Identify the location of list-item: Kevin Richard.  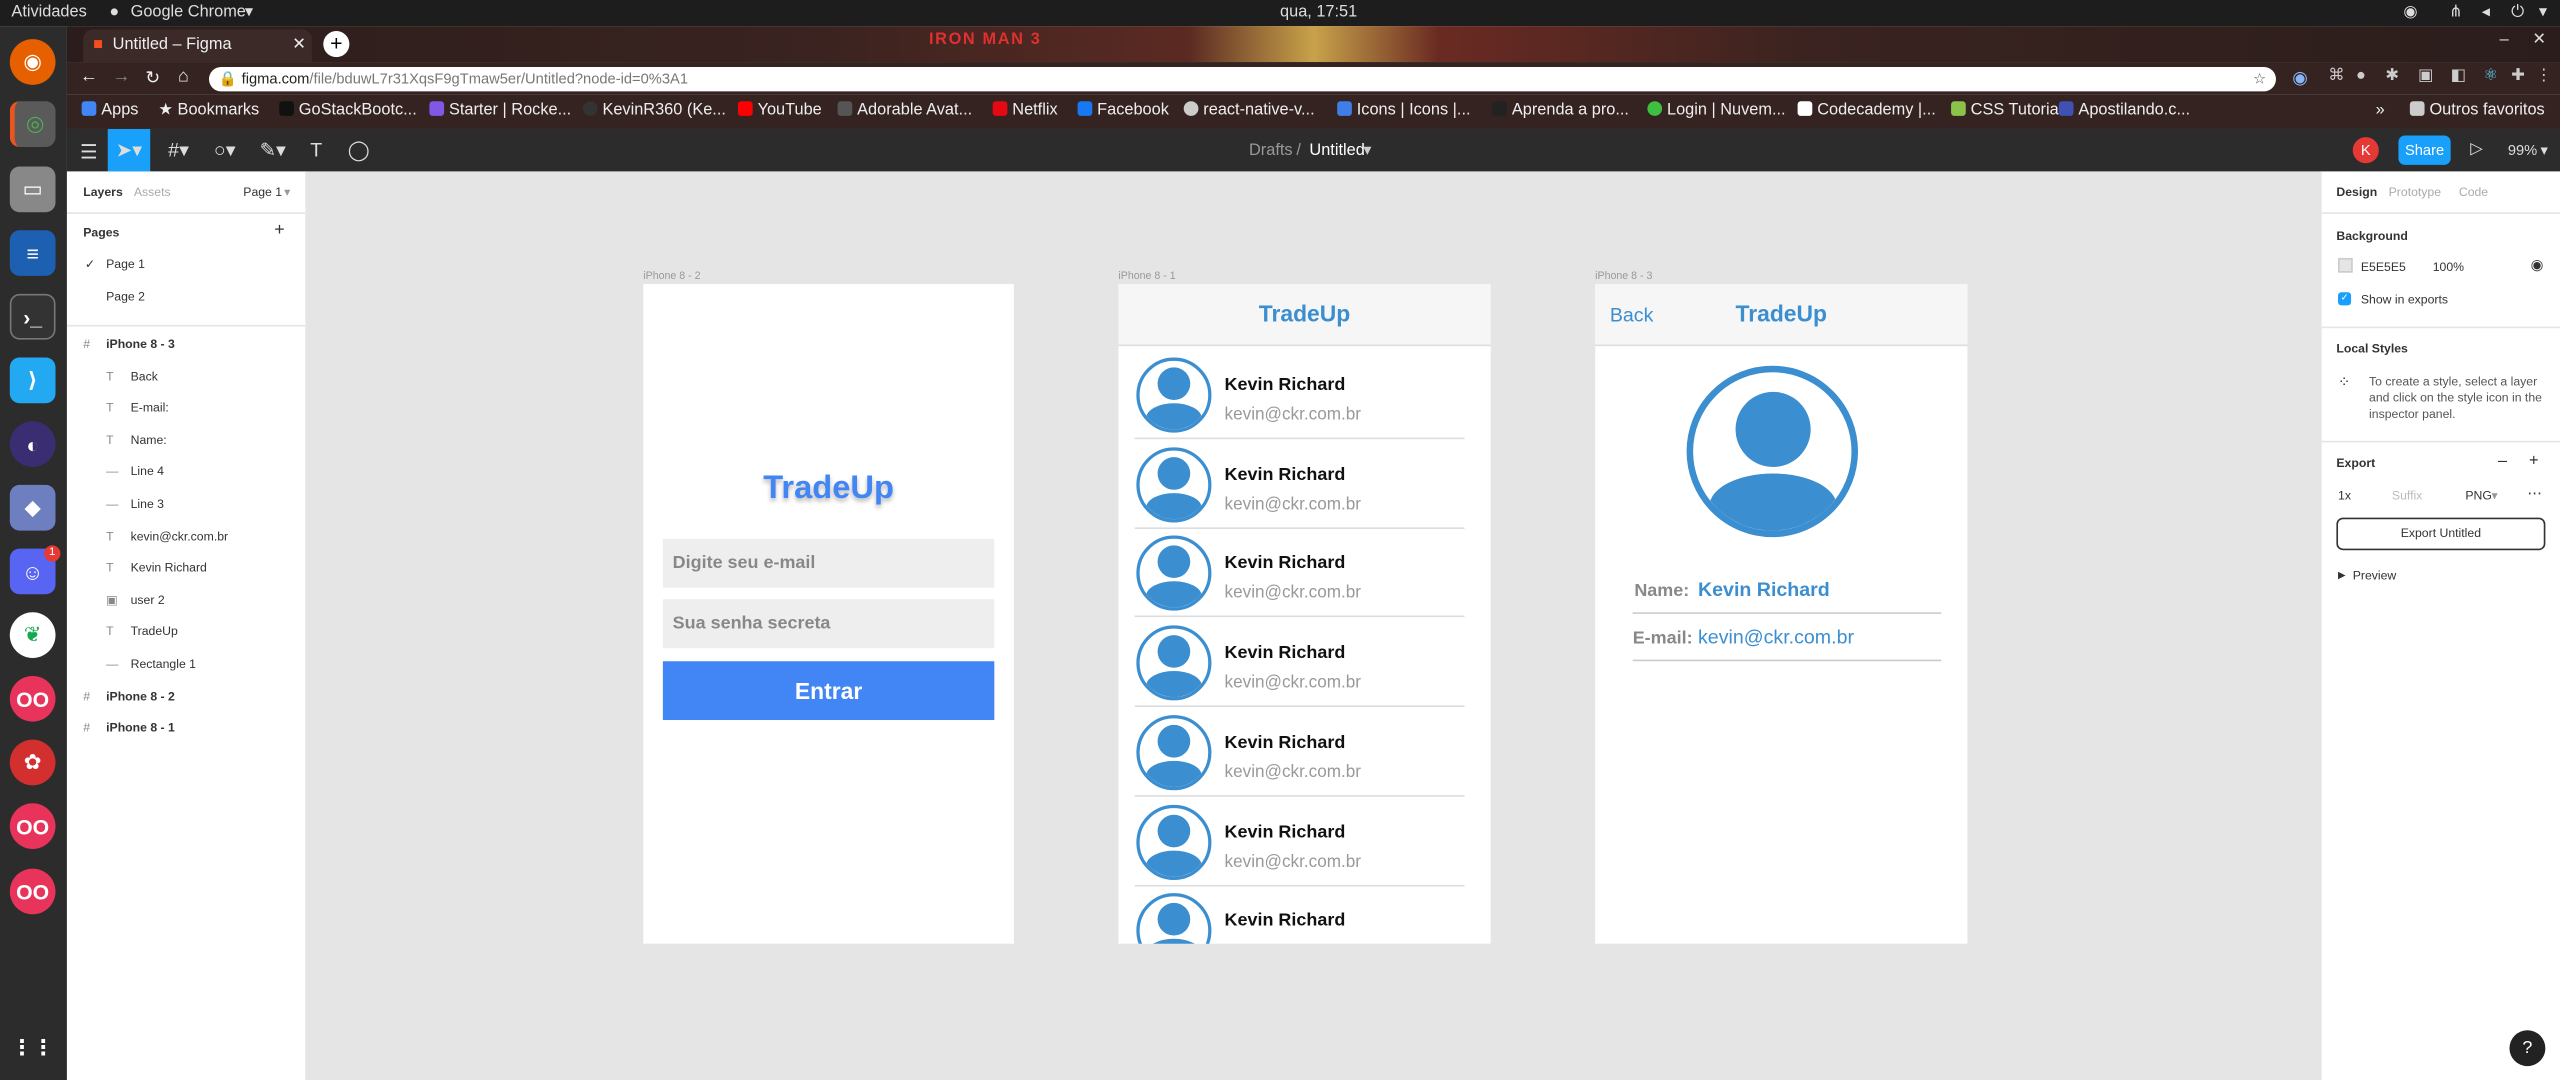
(1300, 914).